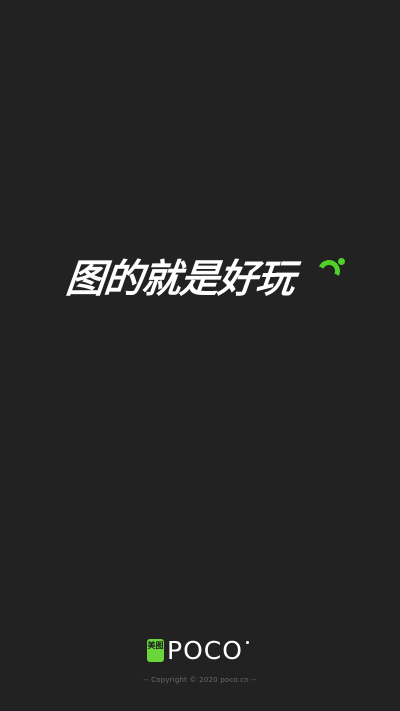 The image size is (400, 711). What do you see at coordinates (200, 680) in the screenshot?
I see `copyright-text: -- Copyright © 2020 poco.cn --` at bounding box center [200, 680].